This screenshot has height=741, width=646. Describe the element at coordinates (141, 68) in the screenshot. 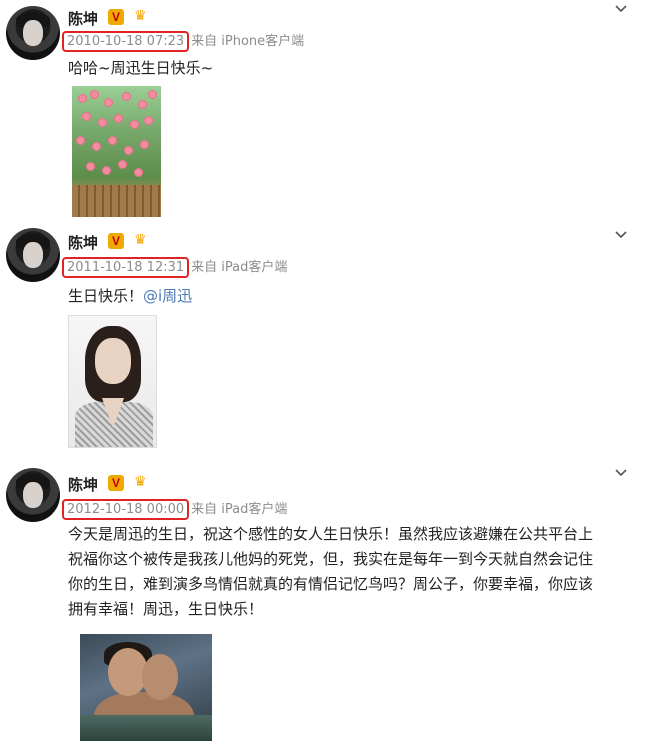

I see `post-text: 哈哈~周迅生日快乐~` at that location.